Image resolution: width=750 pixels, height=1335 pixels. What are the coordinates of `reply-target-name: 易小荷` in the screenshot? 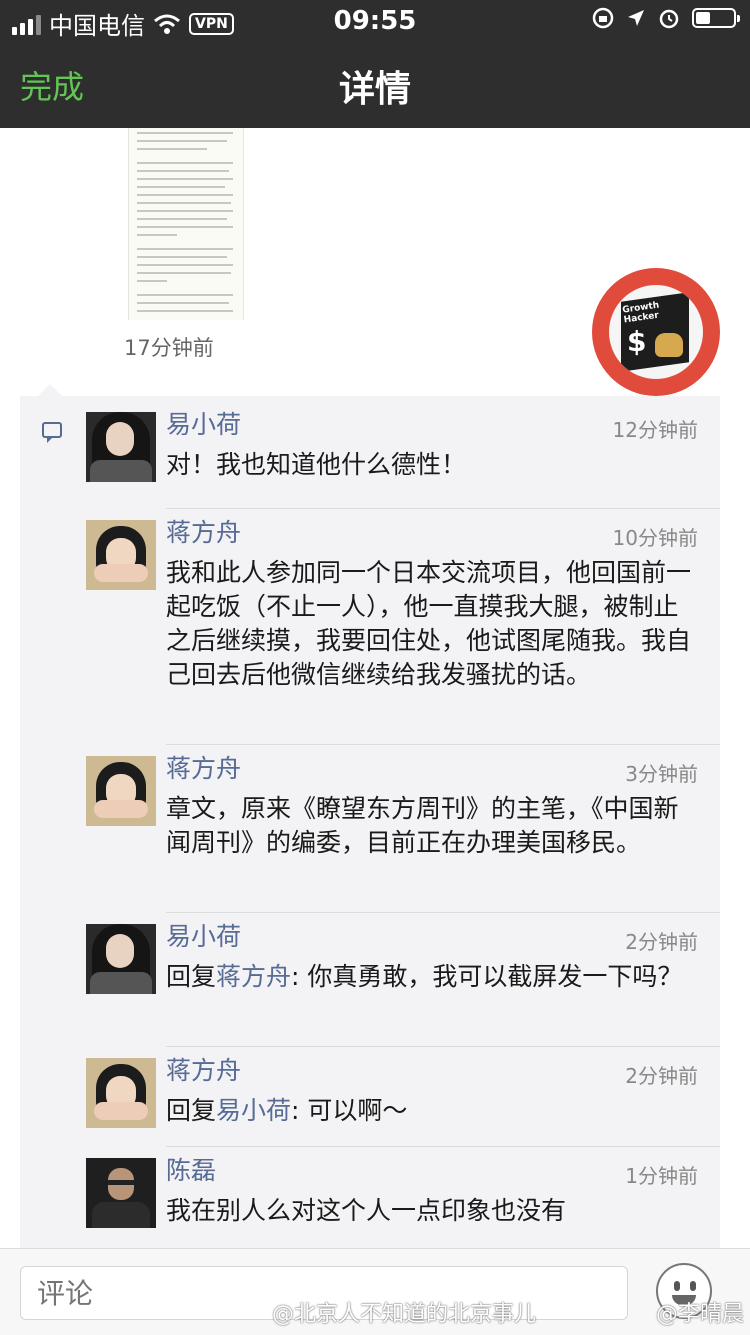 It's located at (253, 1110).